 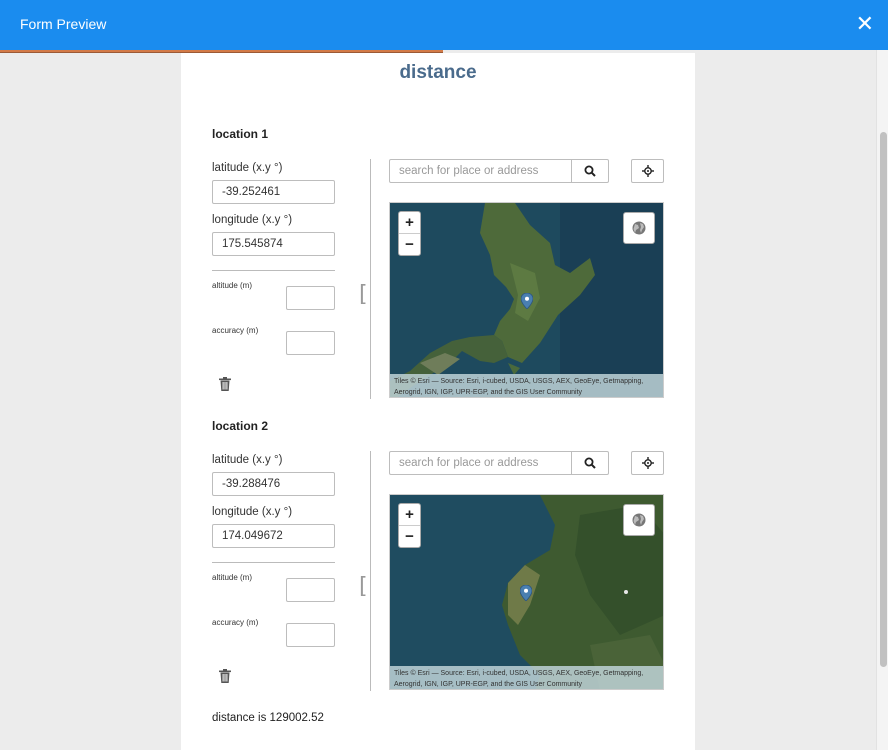 I want to click on latitude-input: -39.252461, so click(x=273, y=192).